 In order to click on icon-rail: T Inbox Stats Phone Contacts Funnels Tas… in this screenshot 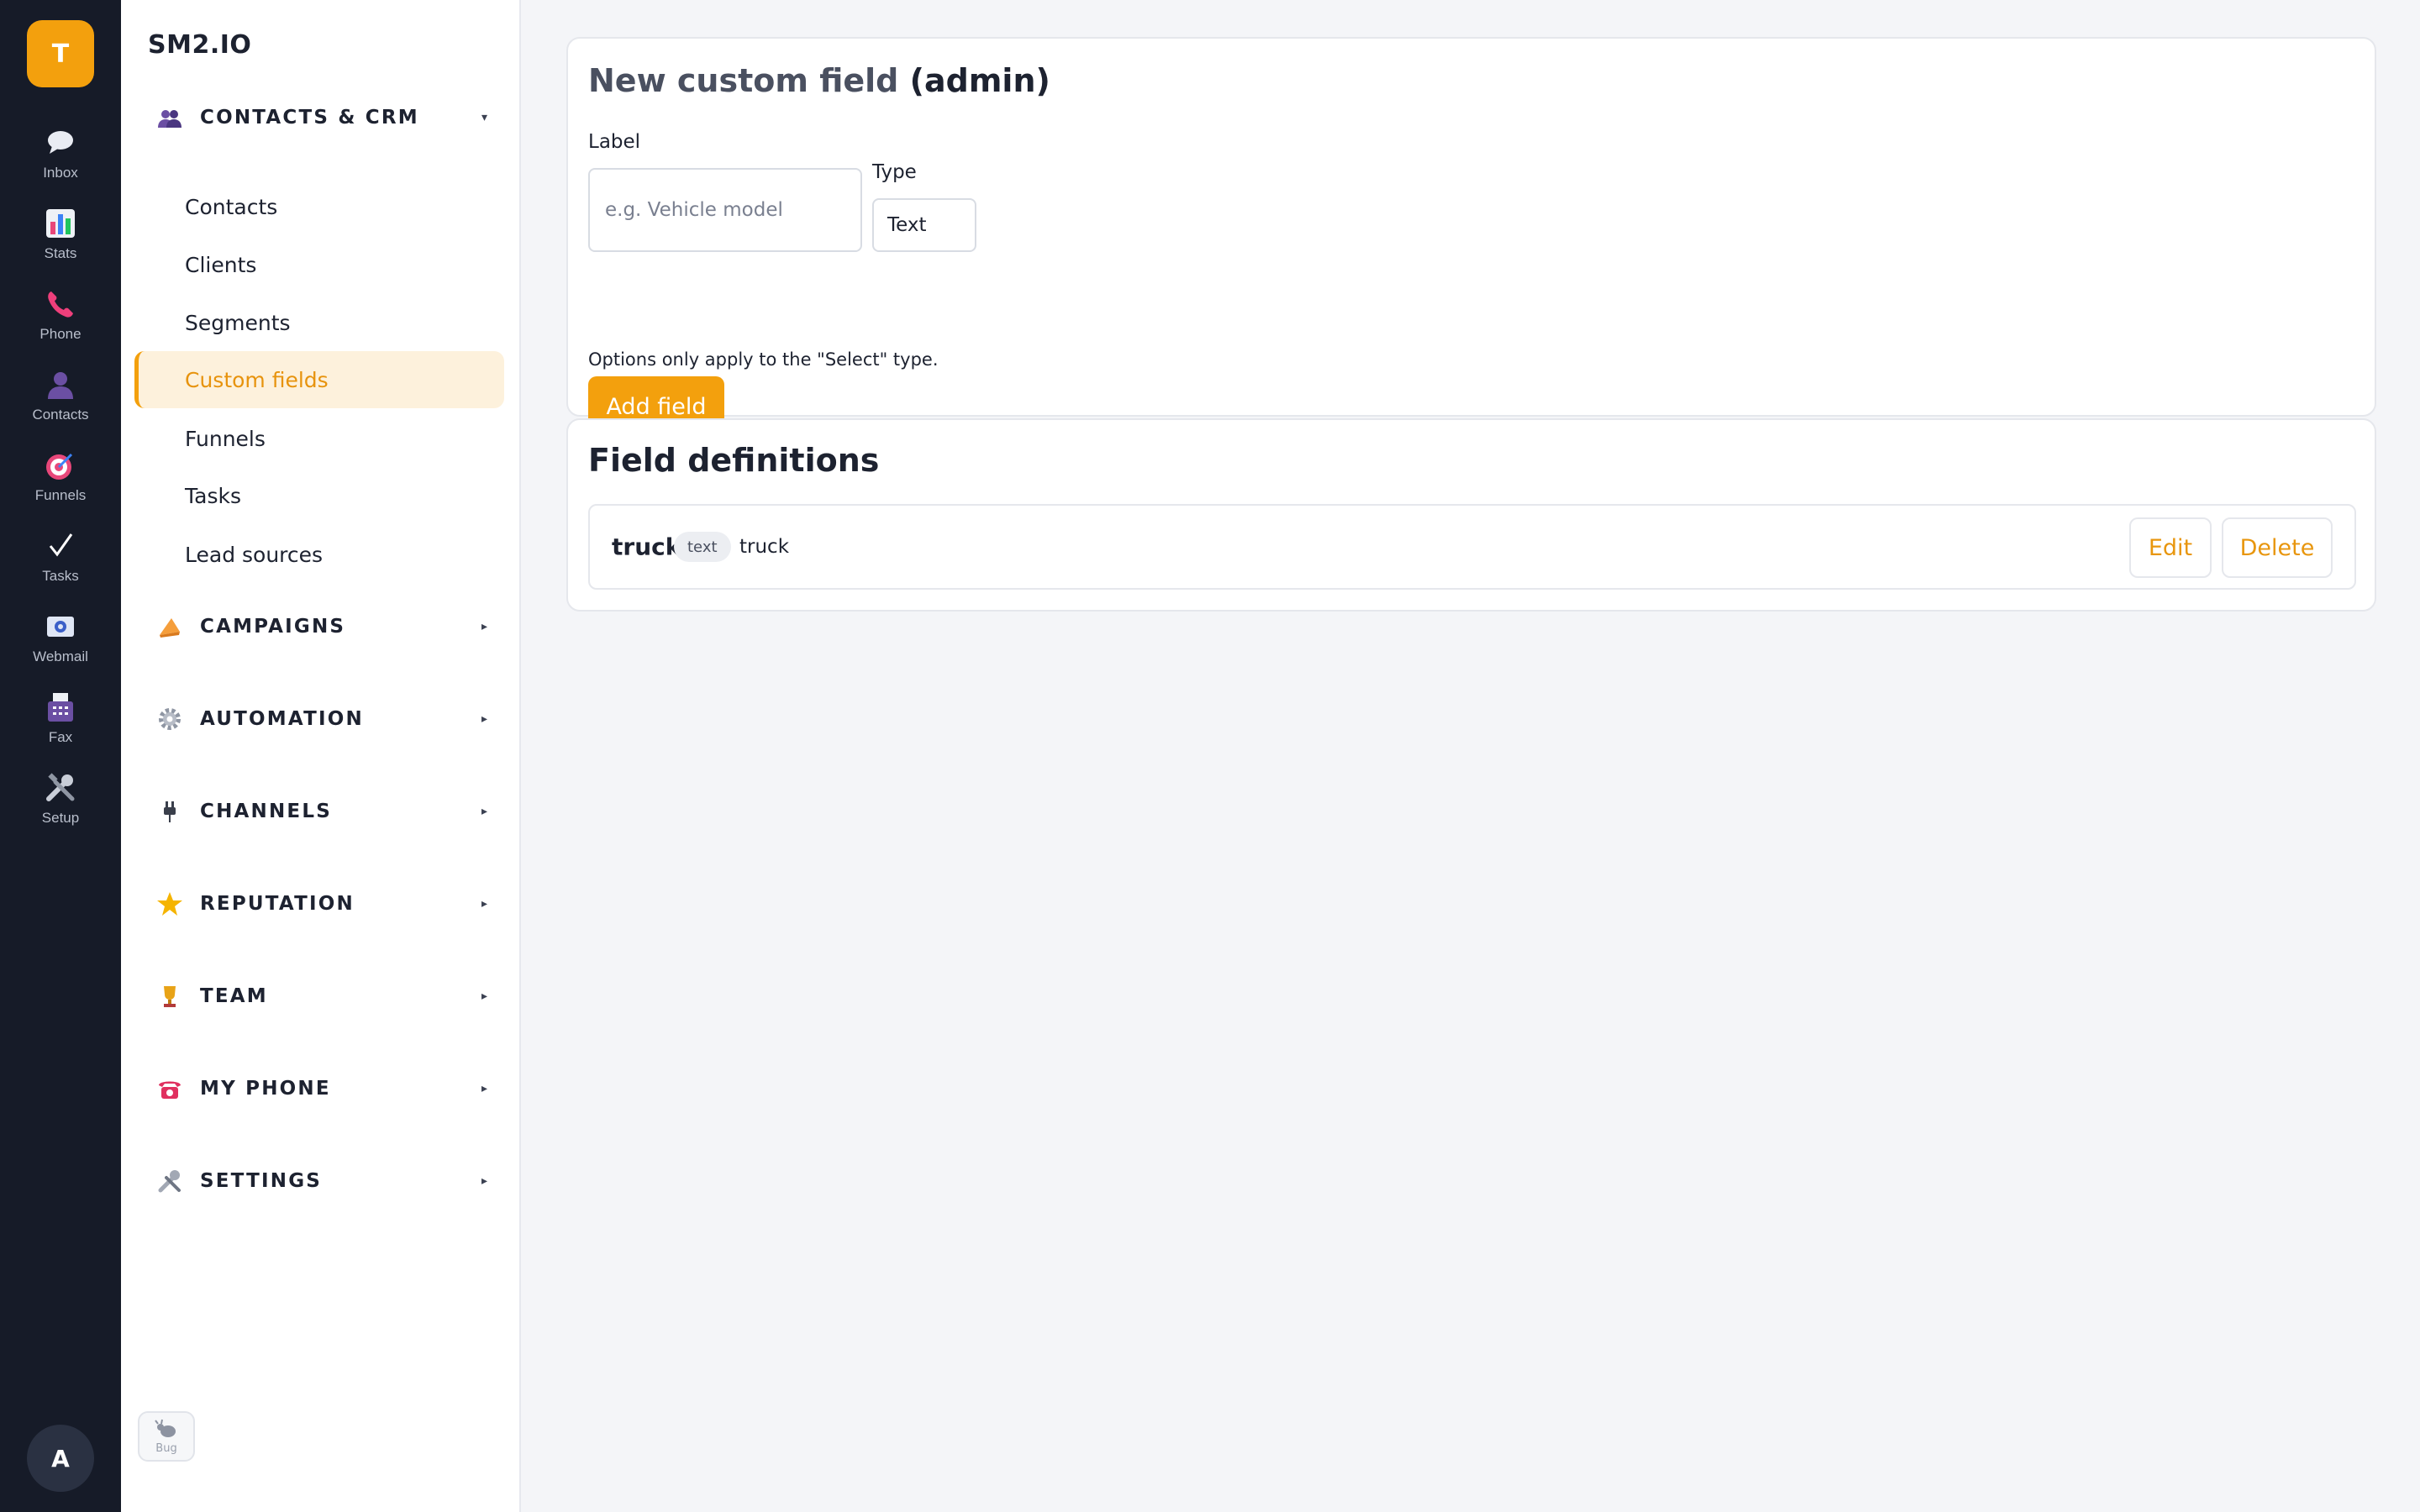, I will do `click(60, 756)`.